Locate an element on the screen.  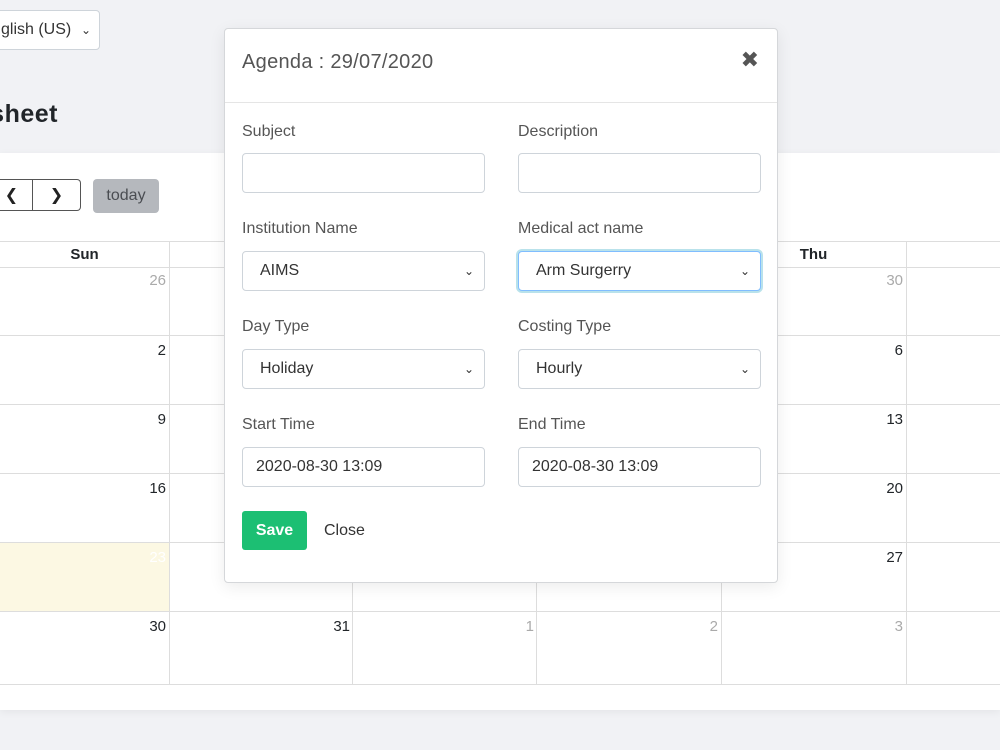
day-number: 1 is located at coordinates (514, 626).